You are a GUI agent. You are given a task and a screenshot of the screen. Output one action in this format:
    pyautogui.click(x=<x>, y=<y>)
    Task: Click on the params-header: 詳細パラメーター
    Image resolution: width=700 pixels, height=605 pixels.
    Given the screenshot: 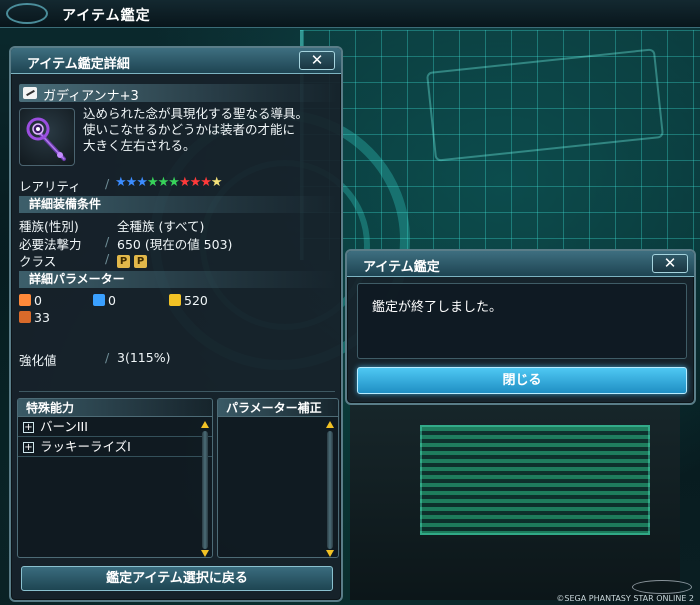 What is the action you would take?
    pyautogui.click(x=179, y=279)
    